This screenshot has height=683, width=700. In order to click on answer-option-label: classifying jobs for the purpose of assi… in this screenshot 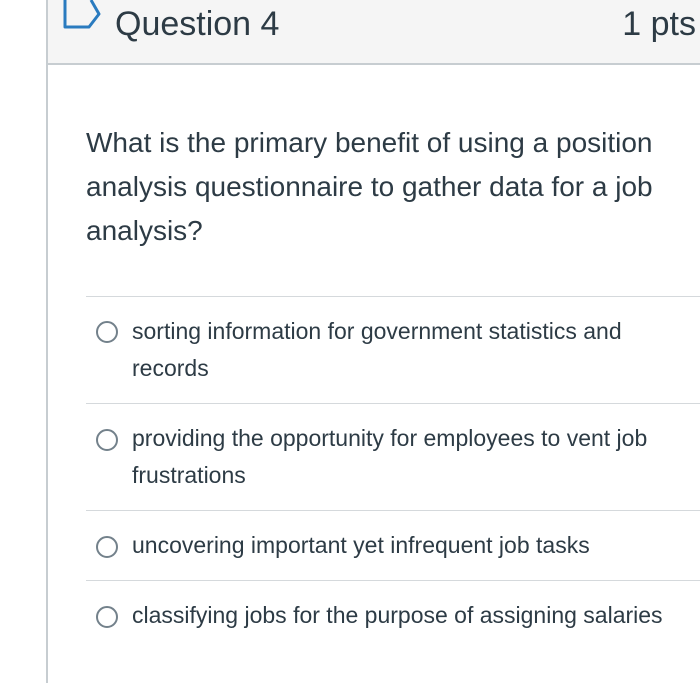, I will do `click(410, 615)`.